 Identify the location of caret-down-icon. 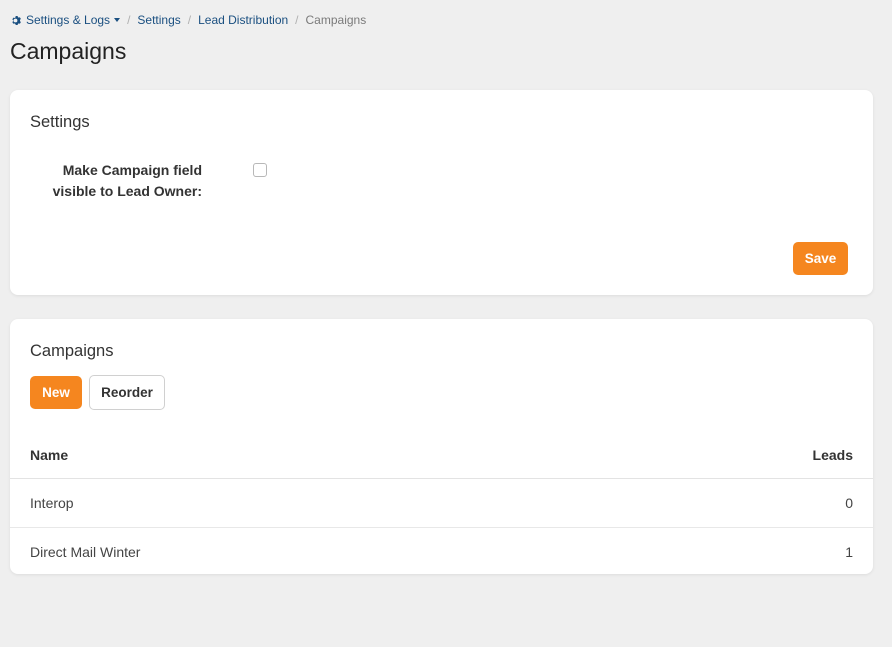
(117, 20).